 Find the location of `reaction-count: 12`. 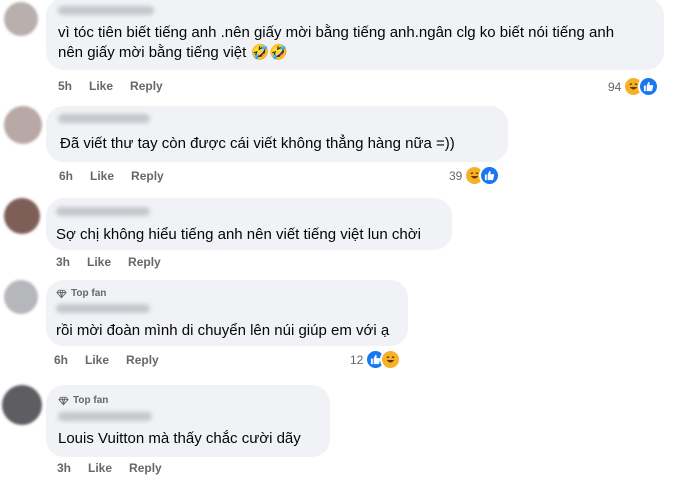

reaction-count: 12 is located at coordinates (357, 359).